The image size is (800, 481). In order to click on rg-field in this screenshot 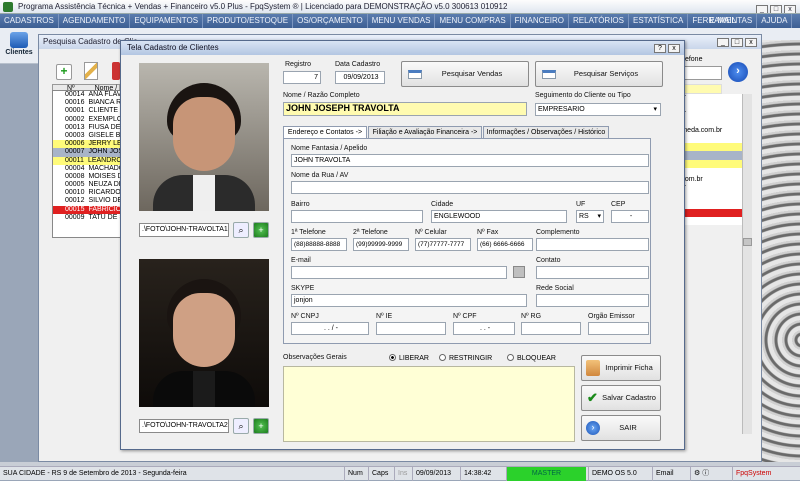, I will do `click(551, 328)`.